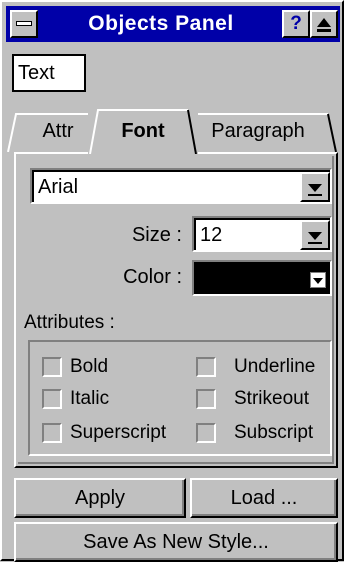 The height and width of the screenshot is (562, 344). I want to click on size-label: Size :, so click(156, 235).